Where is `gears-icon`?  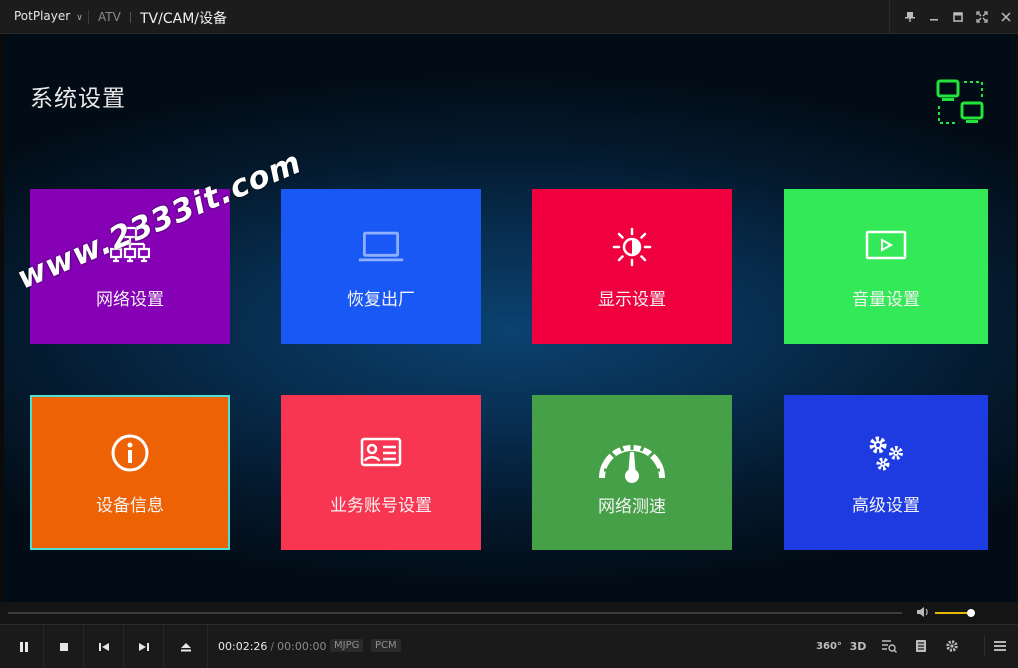
gears-icon is located at coordinates (886, 453).